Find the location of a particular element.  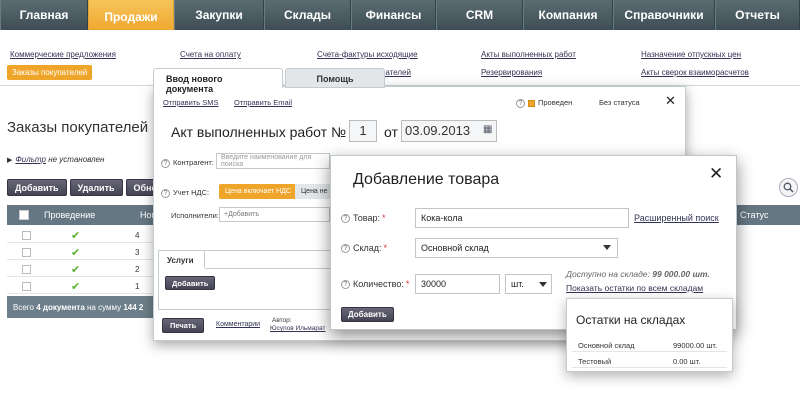

nav-item-sales: Продажи is located at coordinates (131, 17).